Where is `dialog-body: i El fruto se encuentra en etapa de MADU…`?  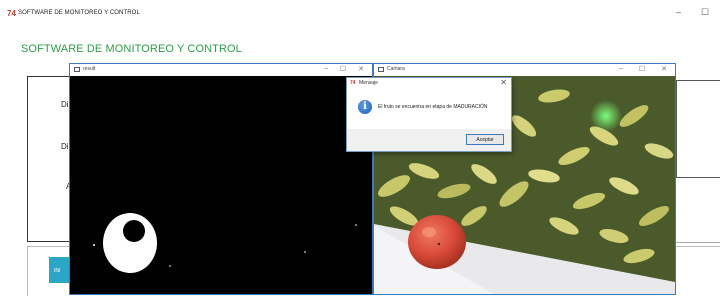 dialog-body: i El fruto se encuentra en etapa de MADU… is located at coordinates (429, 109).